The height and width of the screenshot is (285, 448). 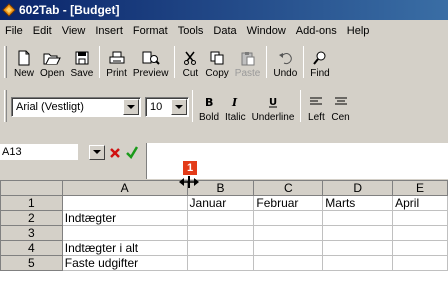 I want to click on save-disk-icon, so click(x=82, y=58).